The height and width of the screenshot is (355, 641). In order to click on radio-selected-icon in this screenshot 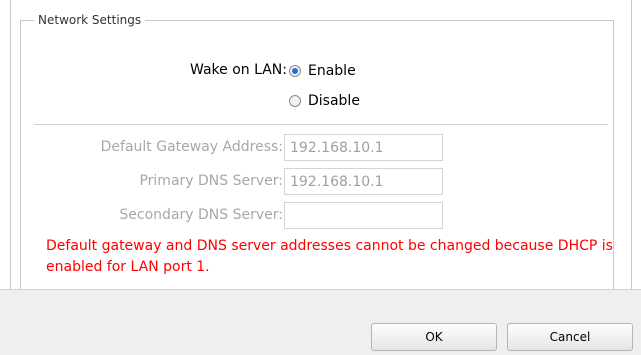, I will do `click(295, 71)`.